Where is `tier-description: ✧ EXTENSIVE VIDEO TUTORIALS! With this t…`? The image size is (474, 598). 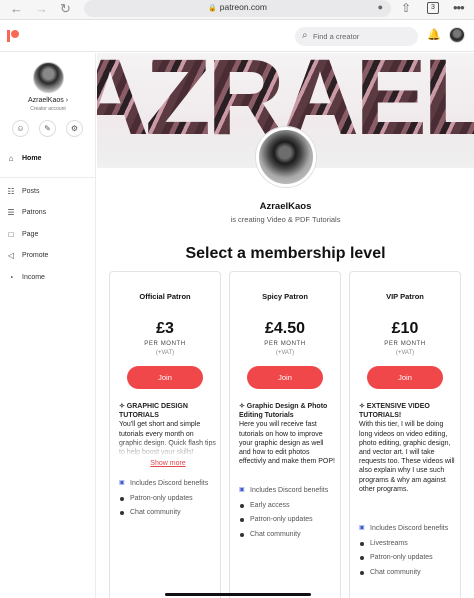
tier-description: ✧ EXTENSIVE VIDEO TUTORIALS! With this t… is located at coordinates (408, 448).